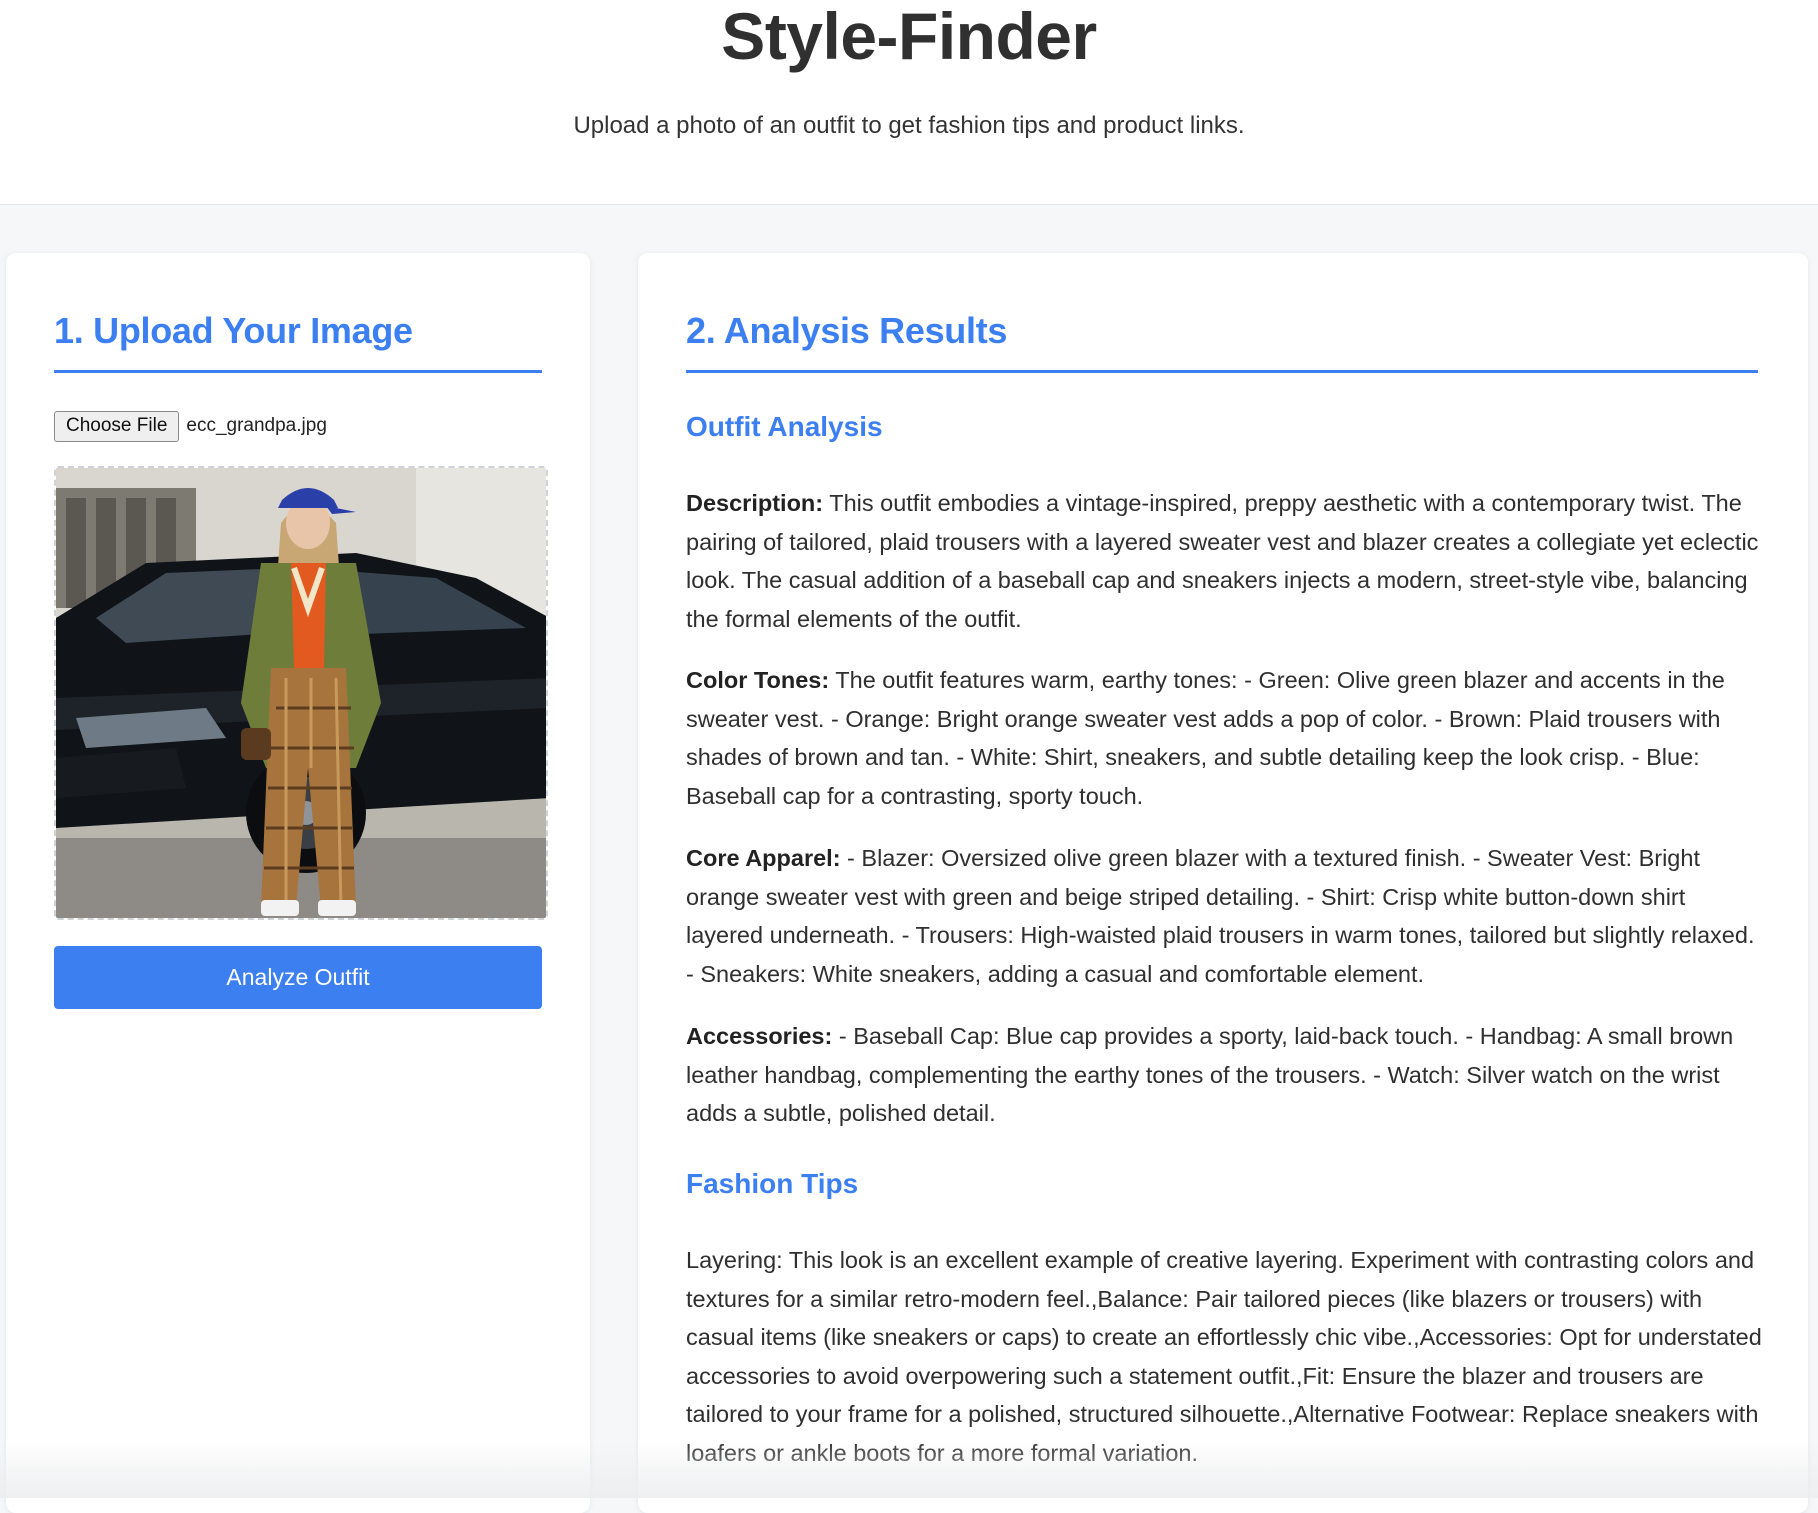 This screenshot has width=1818, height=1513. What do you see at coordinates (784, 426) in the screenshot?
I see `outfit-analysis-heading: Outfit Analysis` at bounding box center [784, 426].